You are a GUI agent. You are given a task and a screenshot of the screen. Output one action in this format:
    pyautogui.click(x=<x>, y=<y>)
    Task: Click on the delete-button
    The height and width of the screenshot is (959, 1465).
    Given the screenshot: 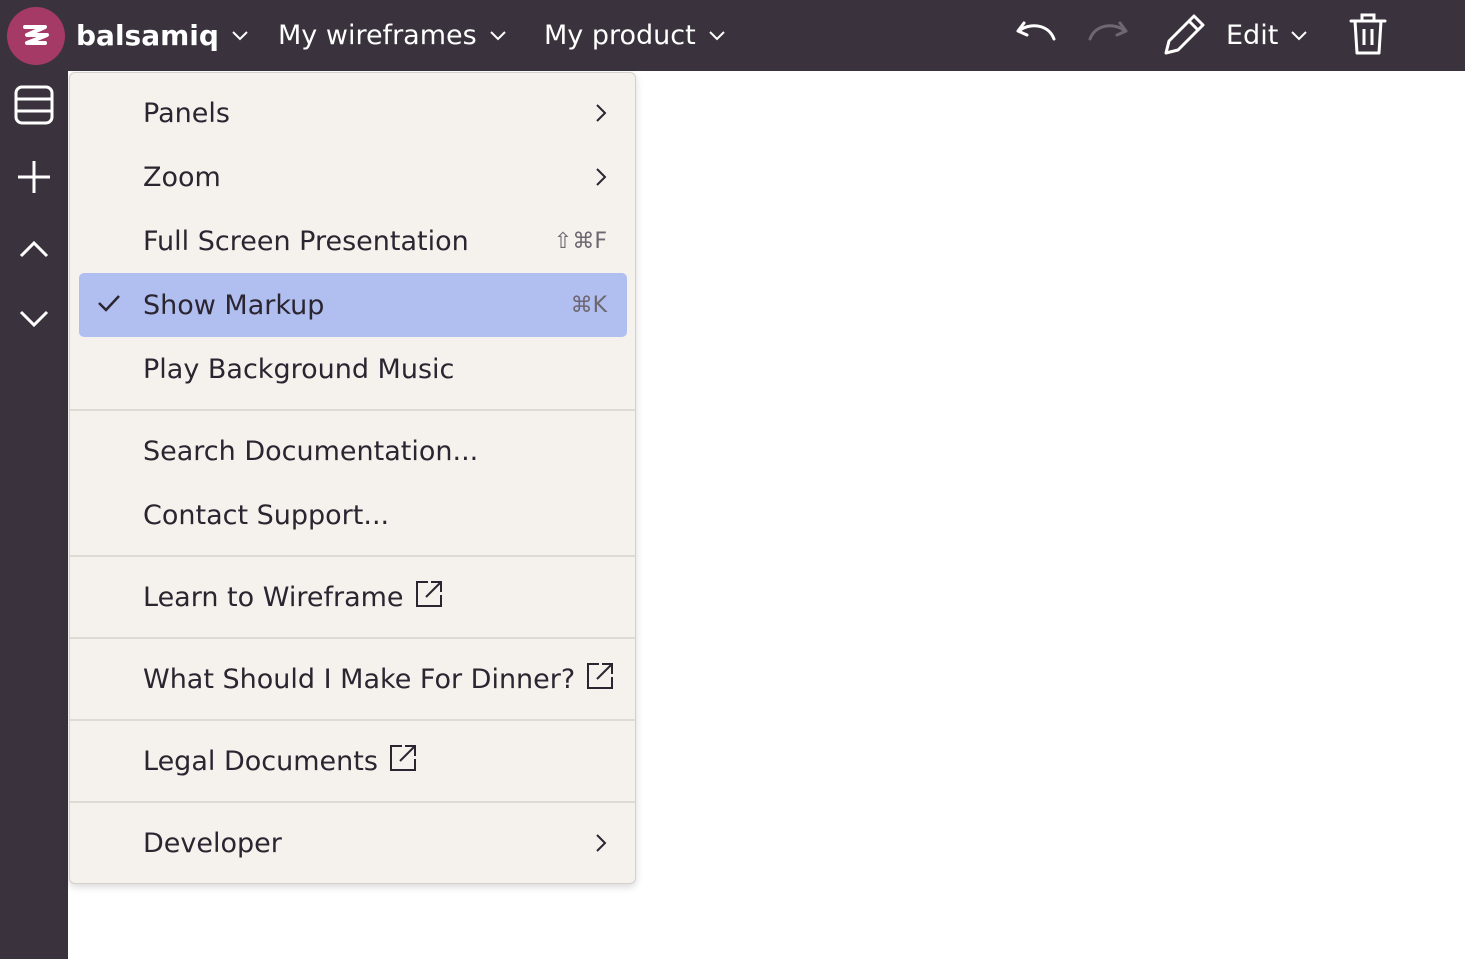 What is the action you would take?
    pyautogui.click(x=1368, y=35)
    